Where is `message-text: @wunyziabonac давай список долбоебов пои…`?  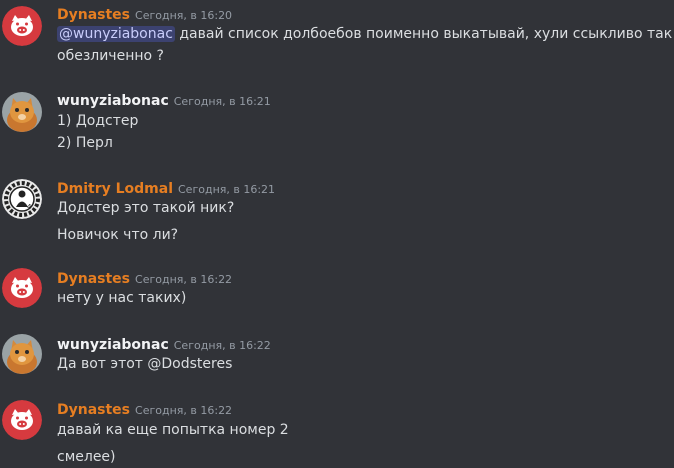 message-text: @wunyziabonac давай список долбоебов пои… is located at coordinates (364, 34).